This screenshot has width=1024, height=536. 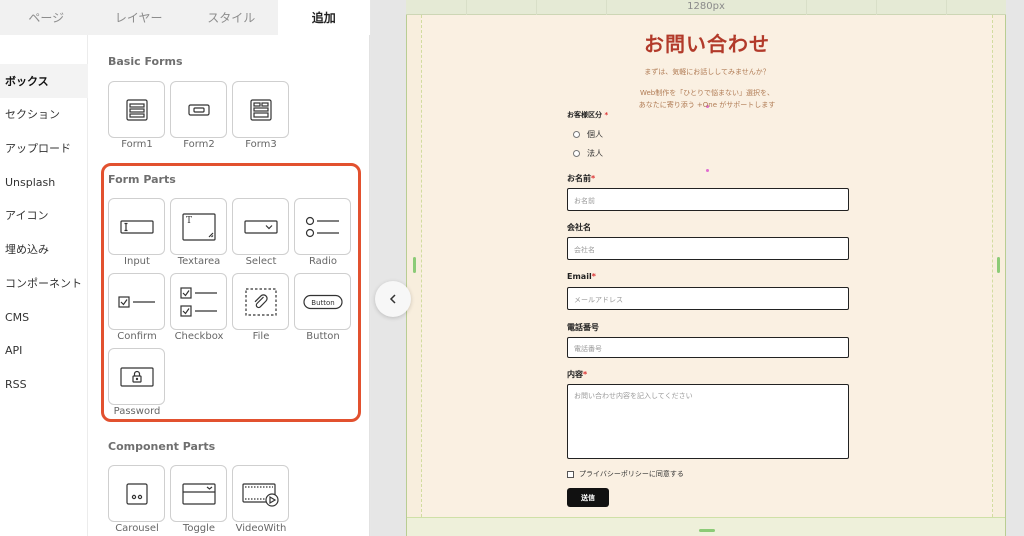 What do you see at coordinates (142, 179) in the screenshot?
I see `form-parts-title: Form Parts` at bounding box center [142, 179].